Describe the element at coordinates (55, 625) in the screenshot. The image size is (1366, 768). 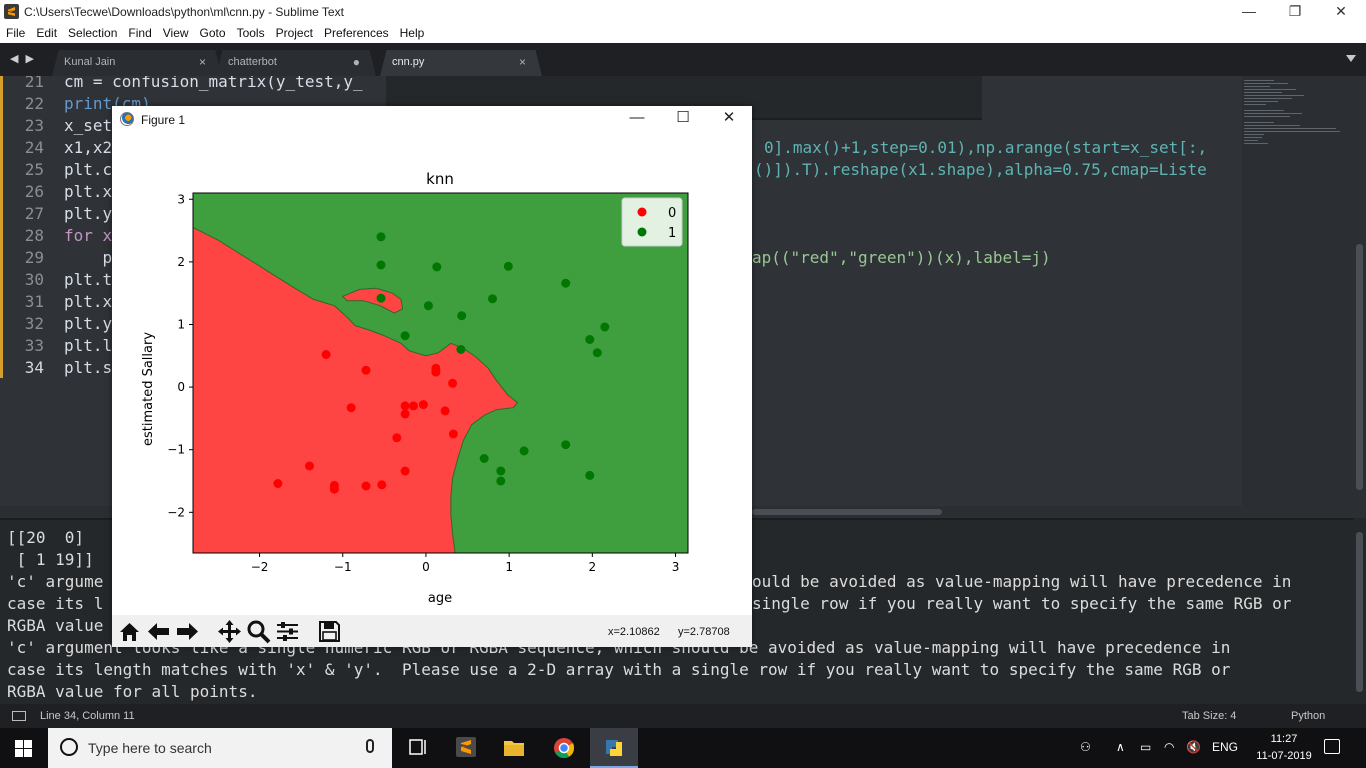
I see `console-line: RGBA value` at that location.